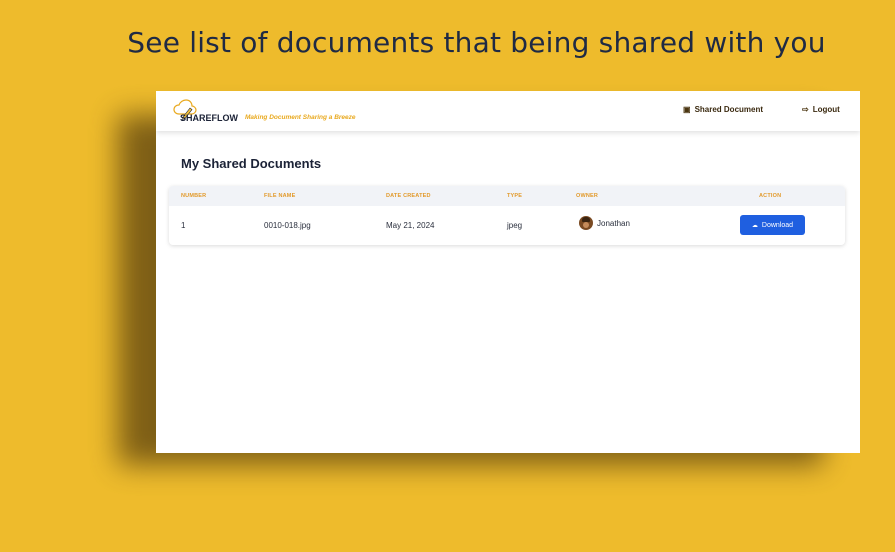 The height and width of the screenshot is (552, 895). I want to click on share-icon: ▣, so click(687, 109).